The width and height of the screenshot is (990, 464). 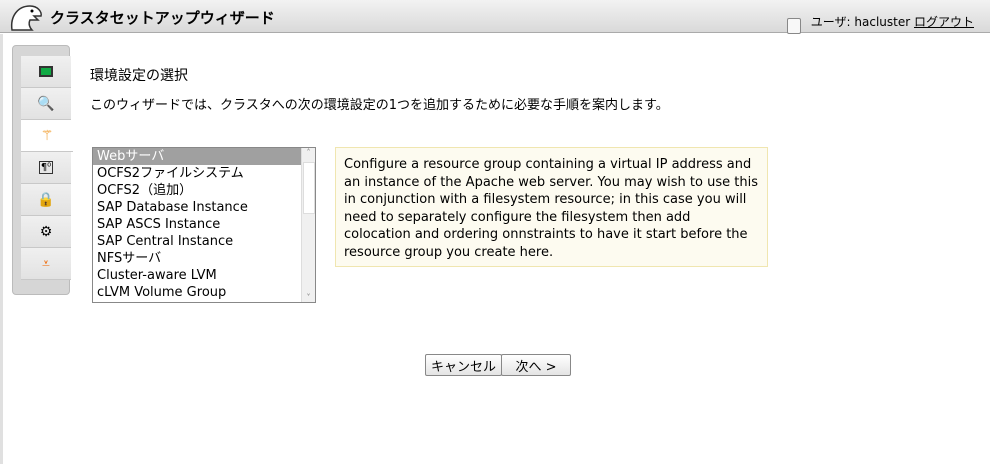 What do you see at coordinates (308, 297) in the screenshot?
I see `scroll-down-icon: ˅` at bounding box center [308, 297].